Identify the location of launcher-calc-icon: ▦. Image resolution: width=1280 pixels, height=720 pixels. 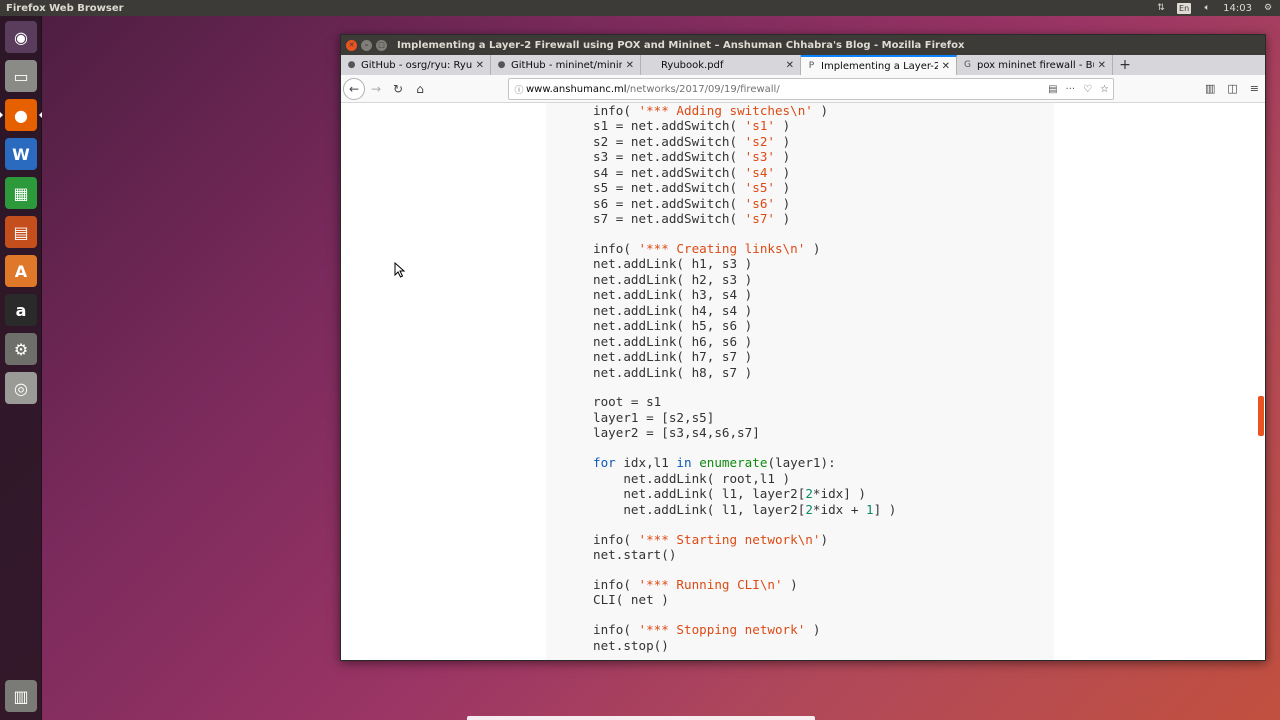
(21, 193).